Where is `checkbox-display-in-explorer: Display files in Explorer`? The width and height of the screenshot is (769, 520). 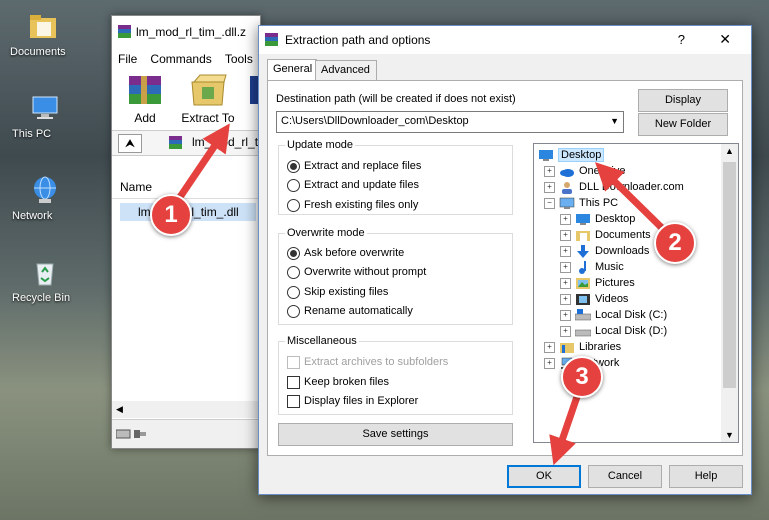 checkbox-display-in-explorer: Display files in Explorer is located at coordinates (352, 402).